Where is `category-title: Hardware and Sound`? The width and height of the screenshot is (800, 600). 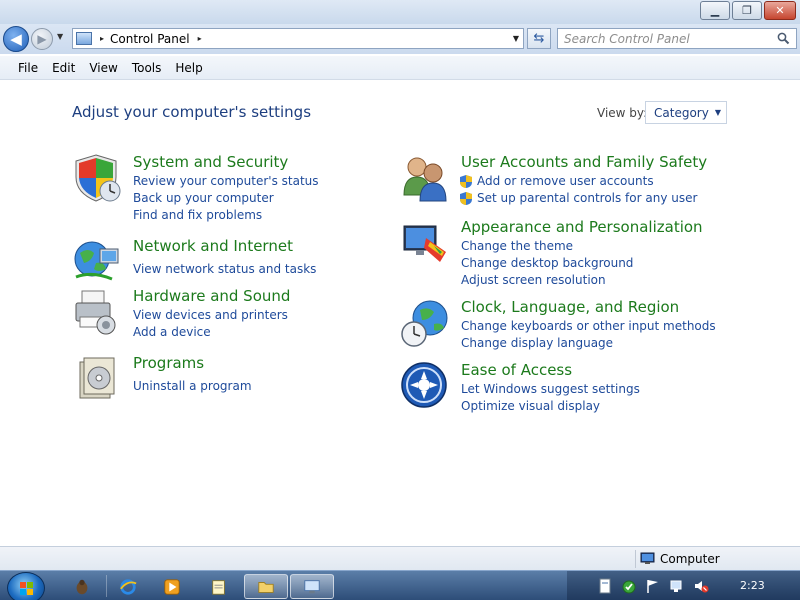
category-title: Hardware and Sound is located at coordinates (211, 296).